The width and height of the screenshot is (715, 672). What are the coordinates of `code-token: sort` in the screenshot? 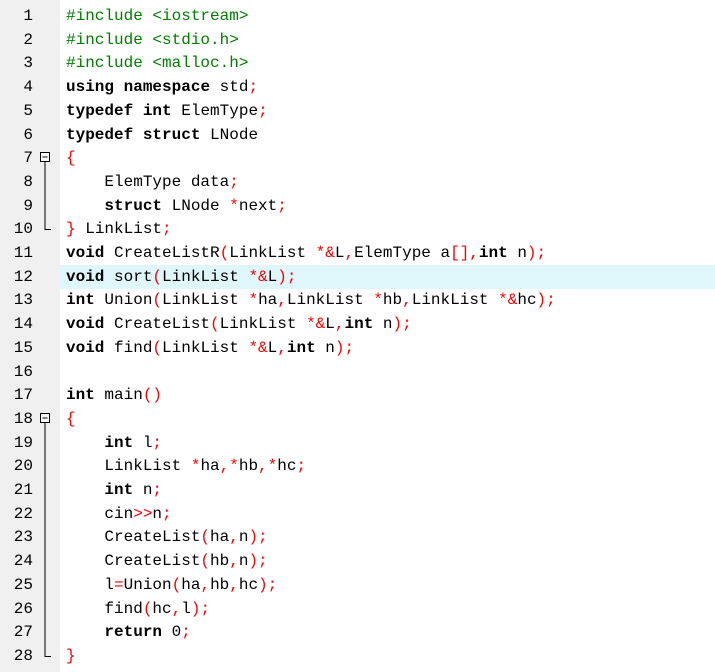 It's located at (128, 276).